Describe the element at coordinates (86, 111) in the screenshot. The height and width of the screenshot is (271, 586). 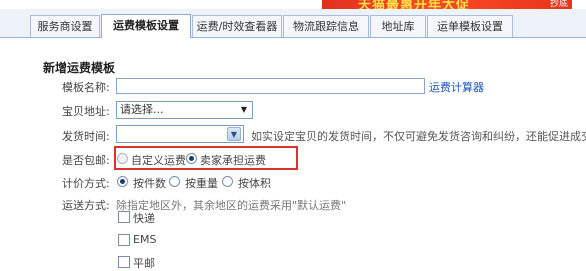
I see `ship-from-label: 宝贝地址:` at that location.